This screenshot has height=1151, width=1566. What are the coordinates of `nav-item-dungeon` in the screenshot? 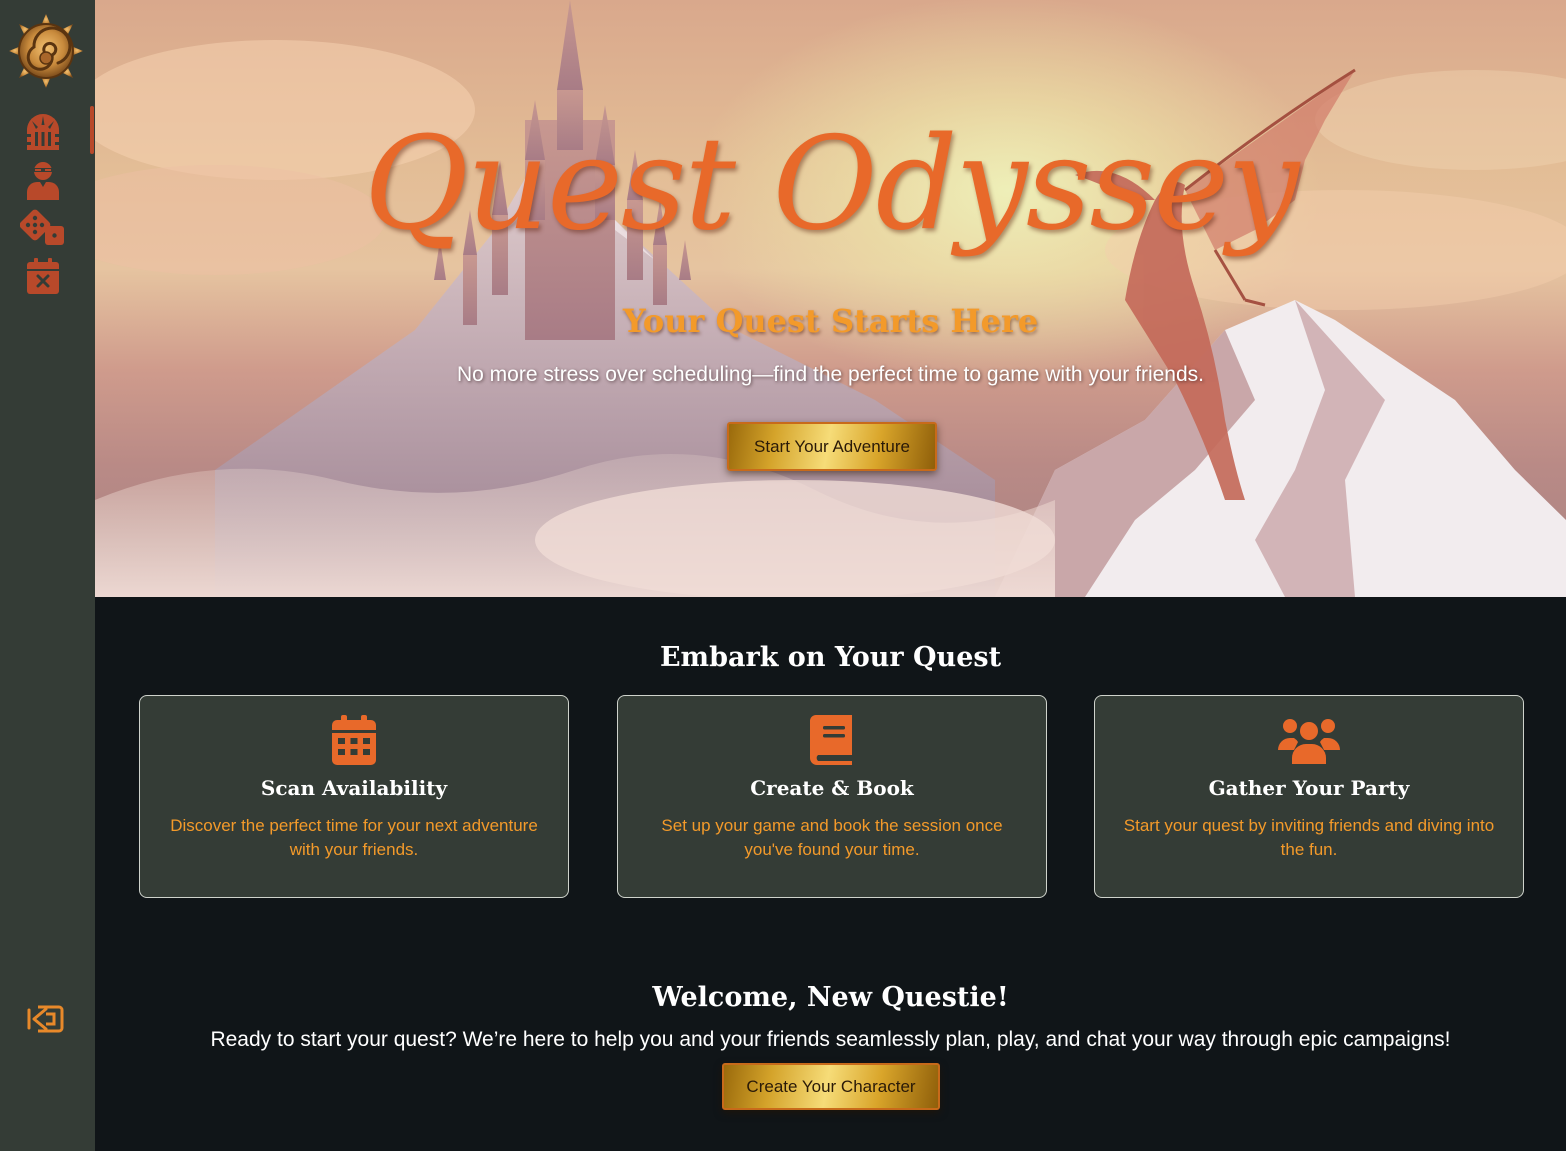 It's located at (43, 130).